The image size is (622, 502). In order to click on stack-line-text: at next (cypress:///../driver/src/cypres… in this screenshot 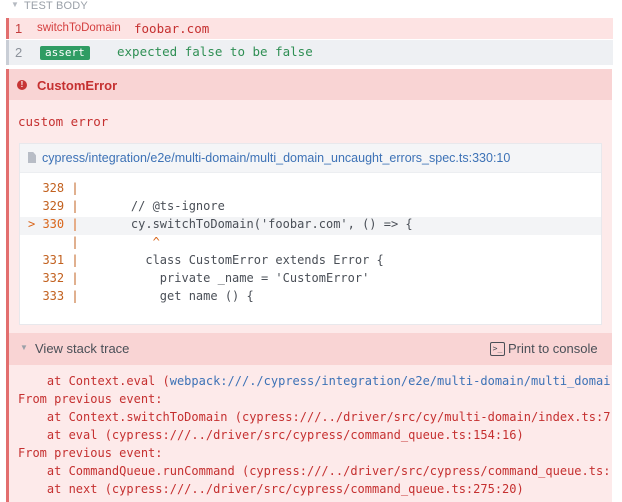, I will do `click(271, 489)`.